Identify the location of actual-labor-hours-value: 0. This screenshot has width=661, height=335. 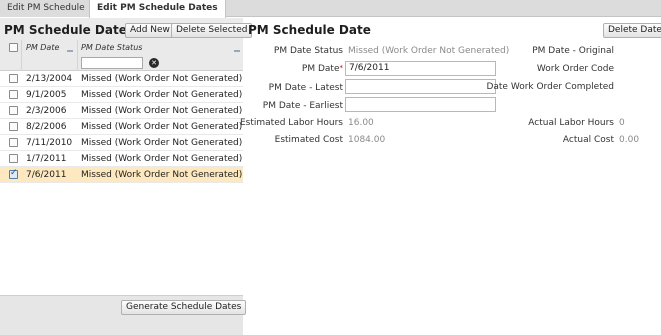
(622, 123).